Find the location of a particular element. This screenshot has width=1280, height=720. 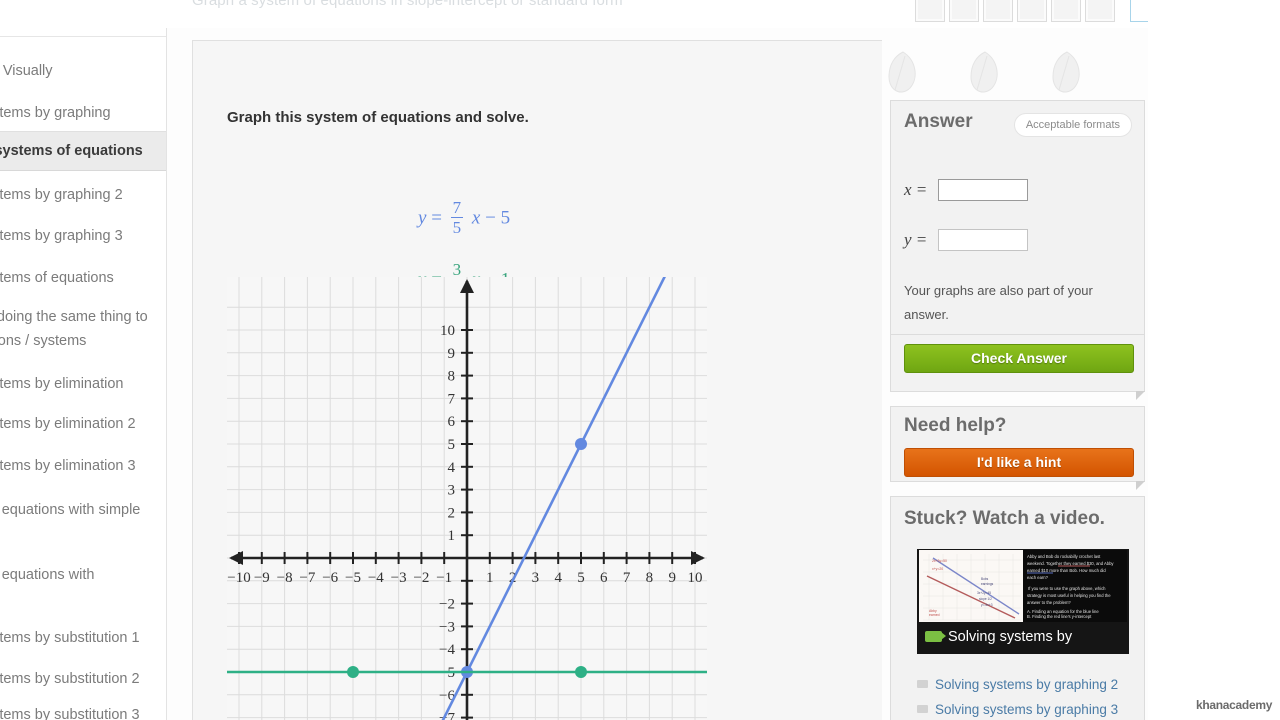

sidebar-item-0: Troll Riddle Visually is located at coordinates (83, 71).